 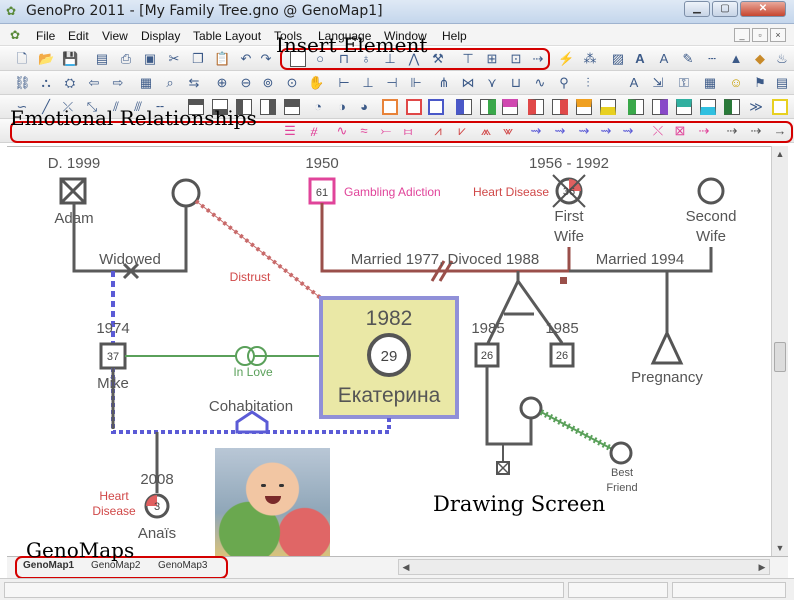 What do you see at coordinates (667, 347) in the screenshot?
I see `pregnancy-symbol` at bounding box center [667, 347].